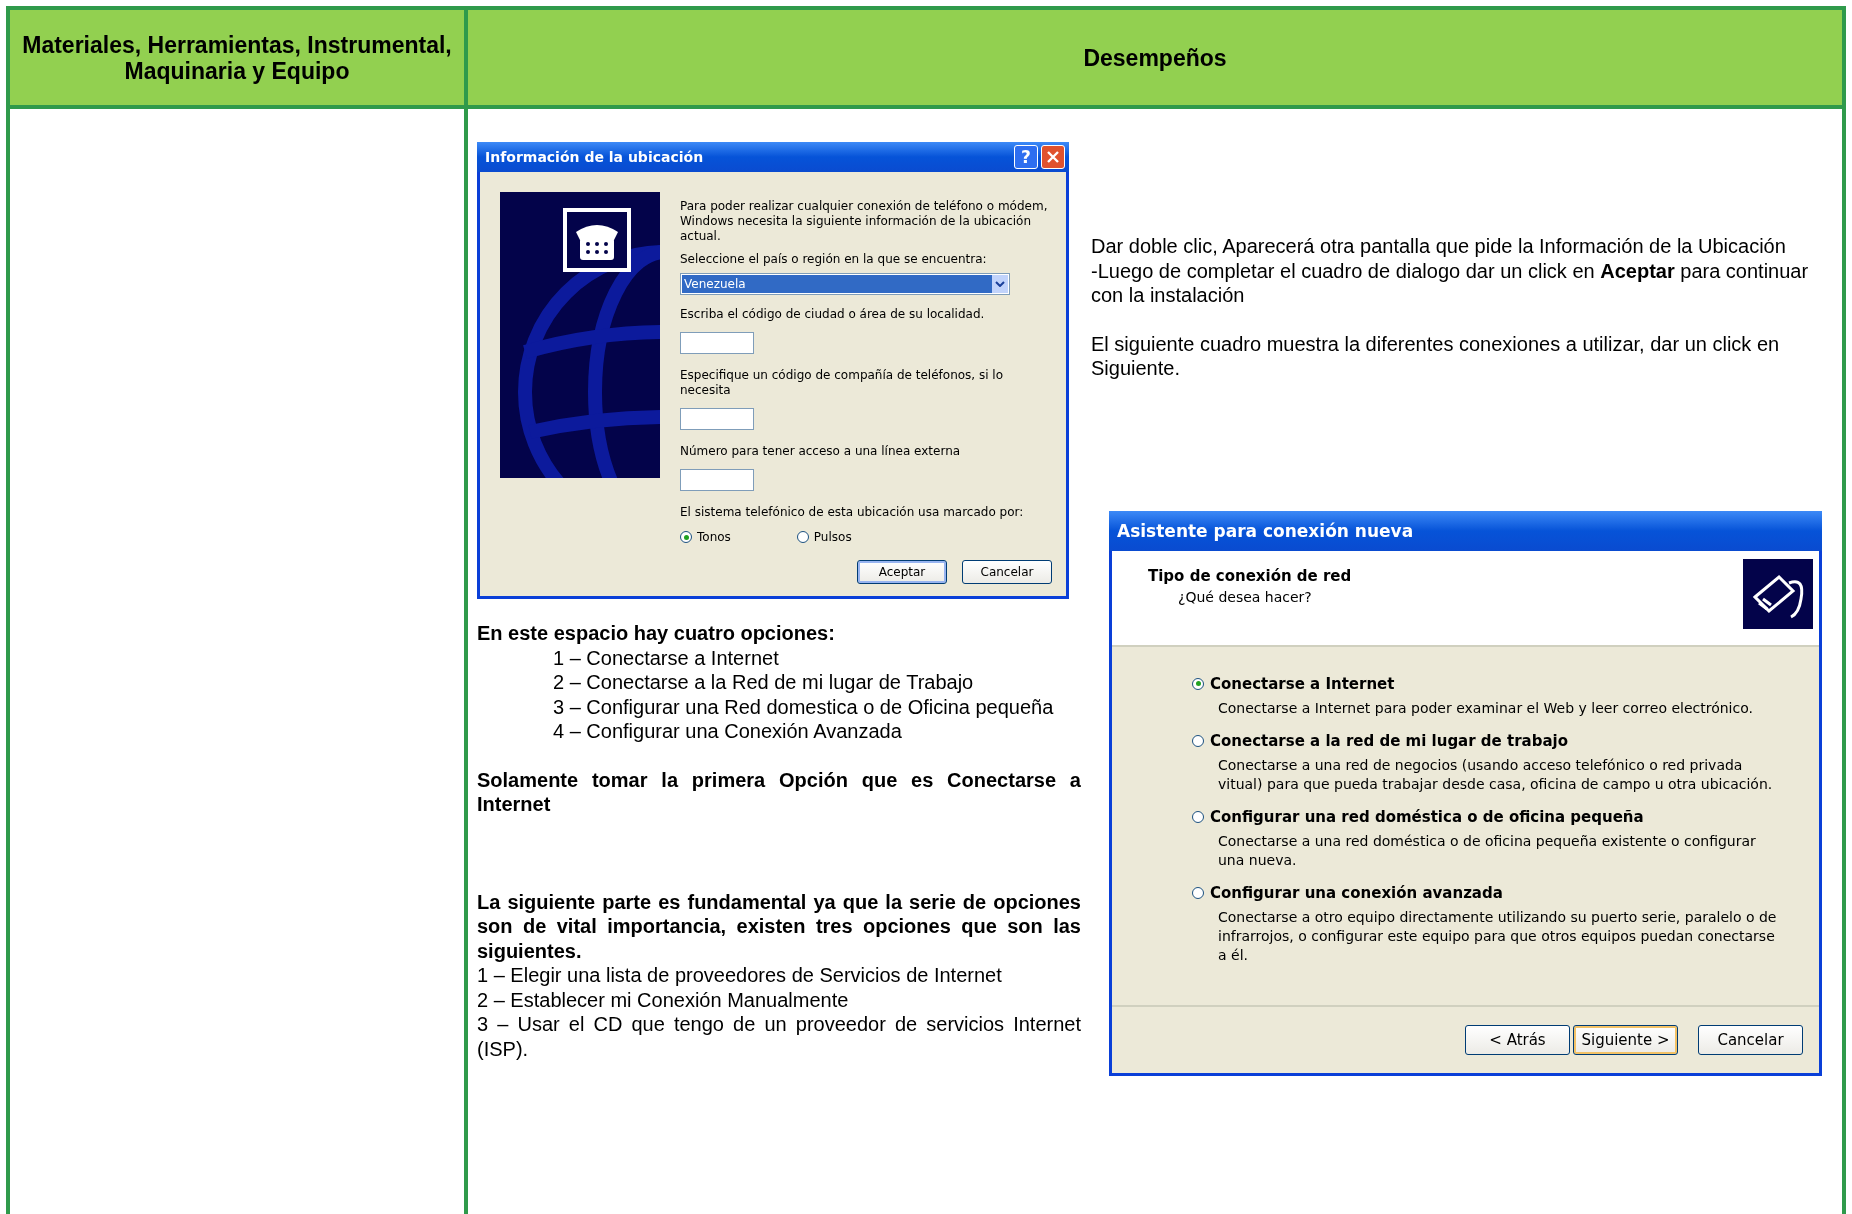  What do you see at coordinates (594, 157) in the screenshot?
I see `window-title: Información de la ubicación` at bounding box center [594, 157].